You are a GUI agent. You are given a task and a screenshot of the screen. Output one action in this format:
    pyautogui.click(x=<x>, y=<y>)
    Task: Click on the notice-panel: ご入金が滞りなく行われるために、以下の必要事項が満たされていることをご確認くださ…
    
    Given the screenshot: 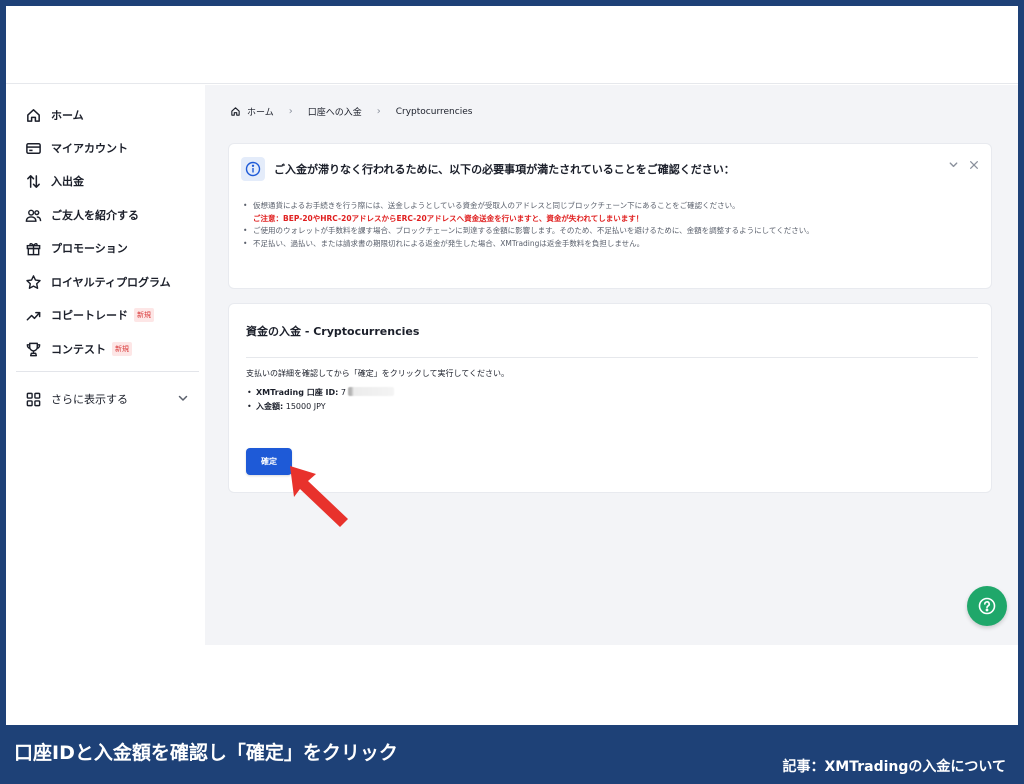 What is the action you would take?
    pyautogui.click(x=610, y=216)
    